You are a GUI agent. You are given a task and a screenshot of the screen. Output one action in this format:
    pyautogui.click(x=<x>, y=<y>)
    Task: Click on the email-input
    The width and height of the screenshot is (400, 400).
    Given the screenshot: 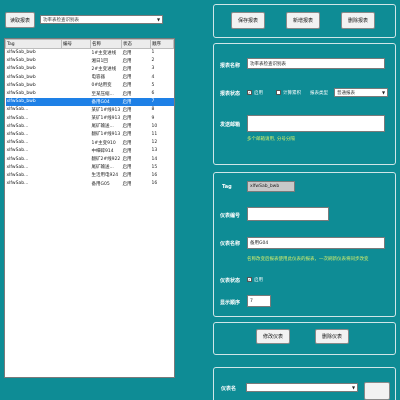 What is the action you would take?
    pyautogui.click(x=316, y=123)
    